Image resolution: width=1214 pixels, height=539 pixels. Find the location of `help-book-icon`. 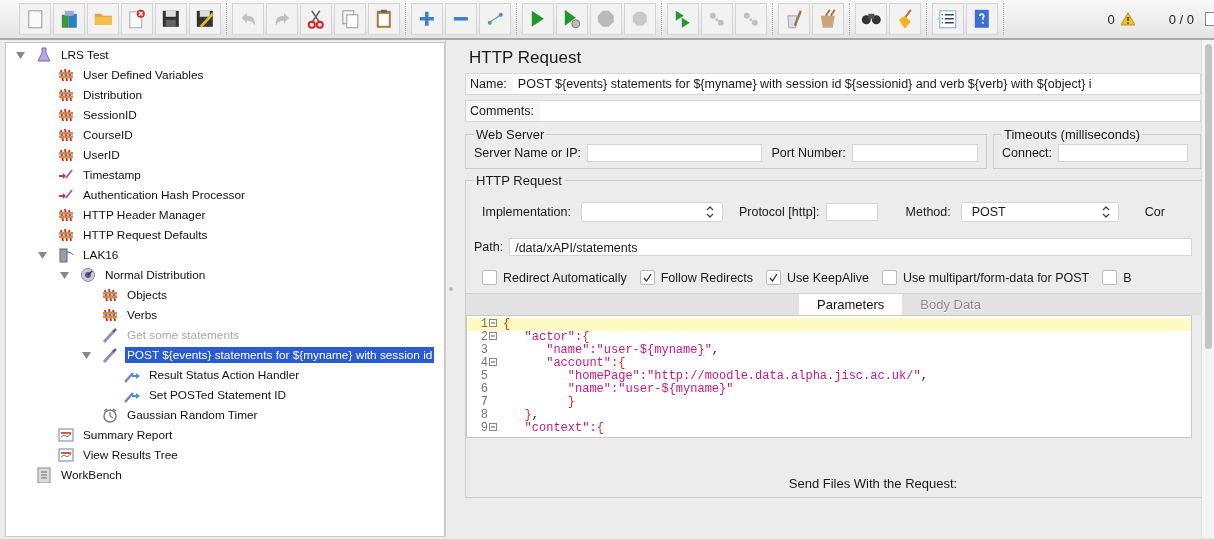

help-book-icon is located at coordinates (982, 19).